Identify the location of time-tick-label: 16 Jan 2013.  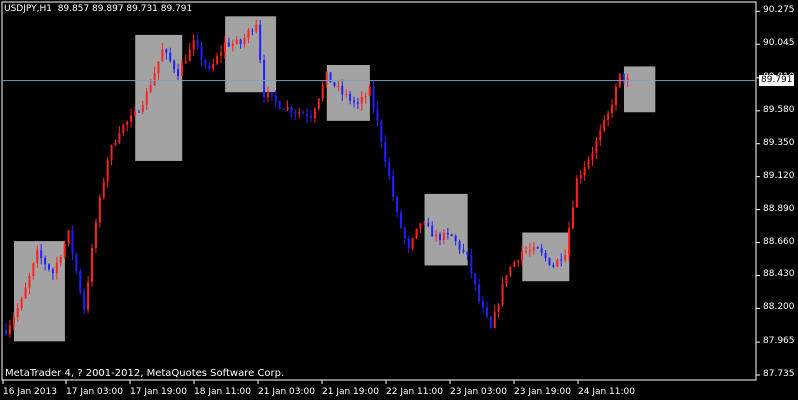
(30, 392).